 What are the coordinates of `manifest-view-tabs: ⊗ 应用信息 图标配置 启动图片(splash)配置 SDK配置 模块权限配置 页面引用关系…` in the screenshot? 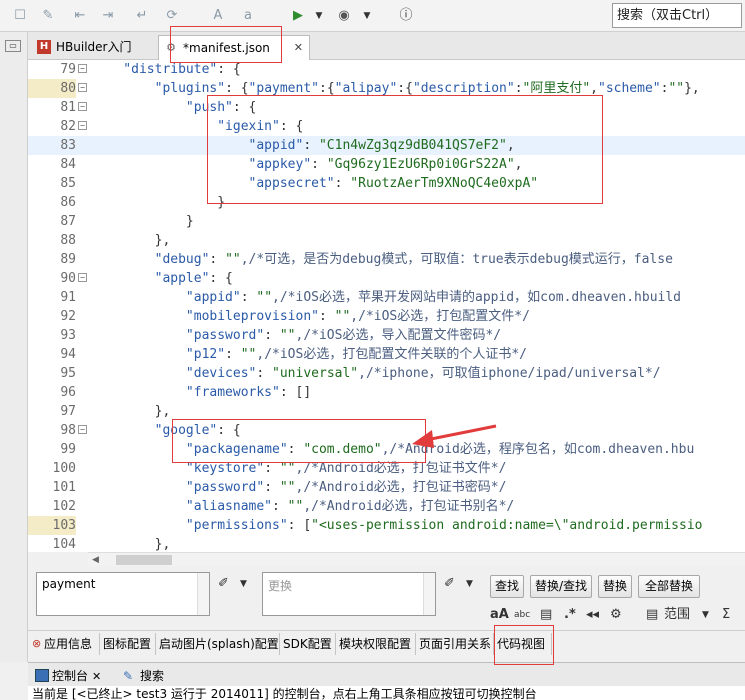 It's located at (386, 643).